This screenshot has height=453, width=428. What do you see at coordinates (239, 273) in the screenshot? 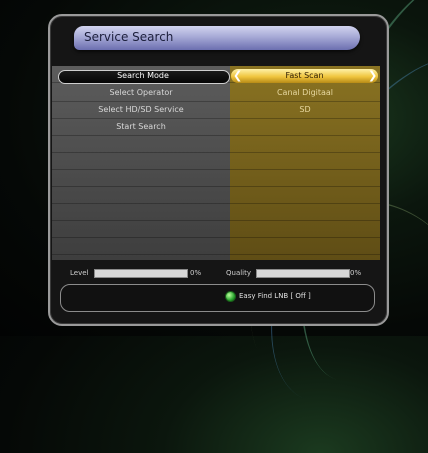
I see `quality-label: Quality` at bounding box center [239, 273].